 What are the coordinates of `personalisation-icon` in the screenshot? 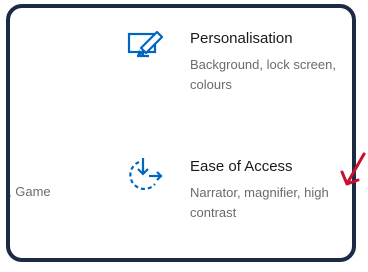 It's located at (145, 44).